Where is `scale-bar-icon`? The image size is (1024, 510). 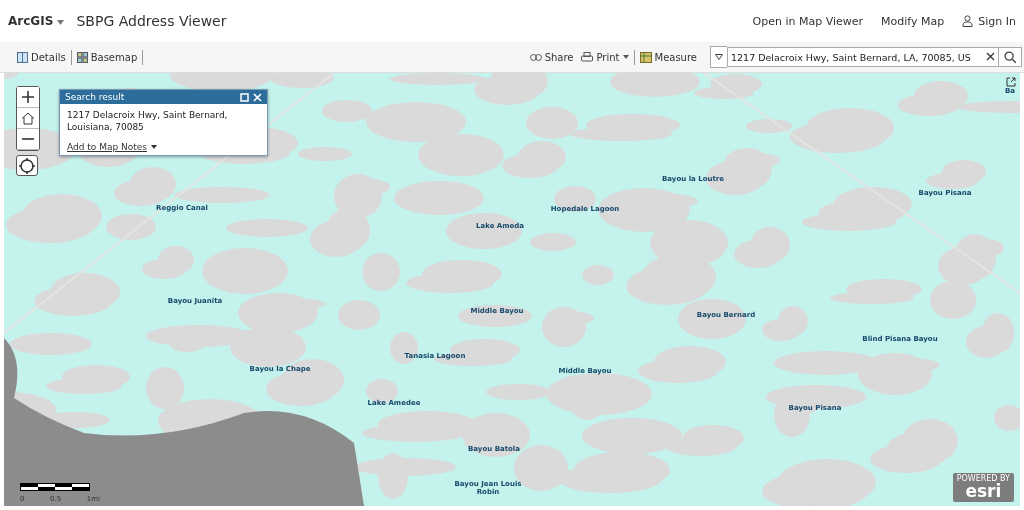
scale-bar-icon is located at coordinates (55, 487).